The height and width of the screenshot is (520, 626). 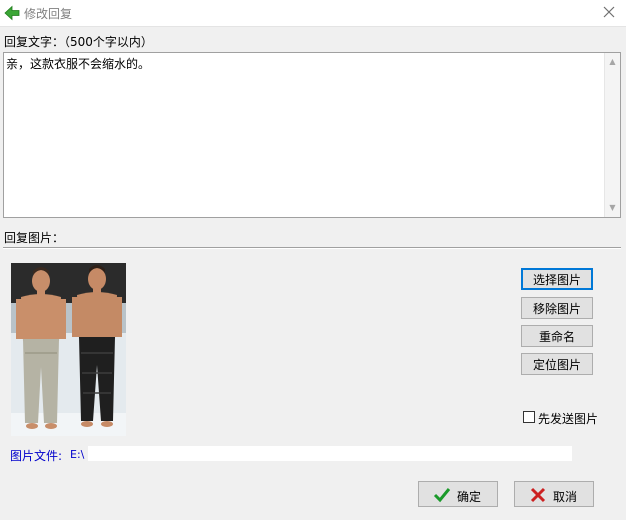 I want to click on confirm-button: 确定, so click(x=458, y=494).